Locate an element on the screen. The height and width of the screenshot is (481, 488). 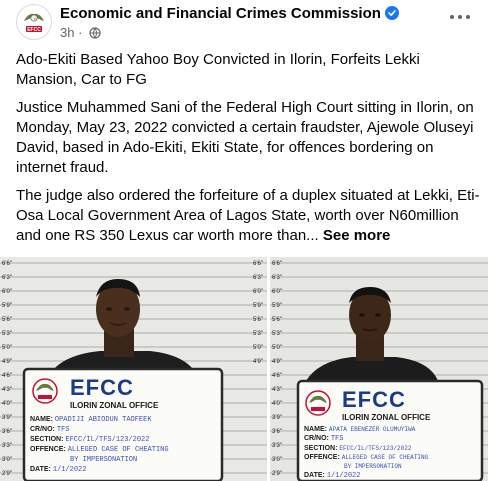
verified-badge-icon is located at coordinates (391, 13).